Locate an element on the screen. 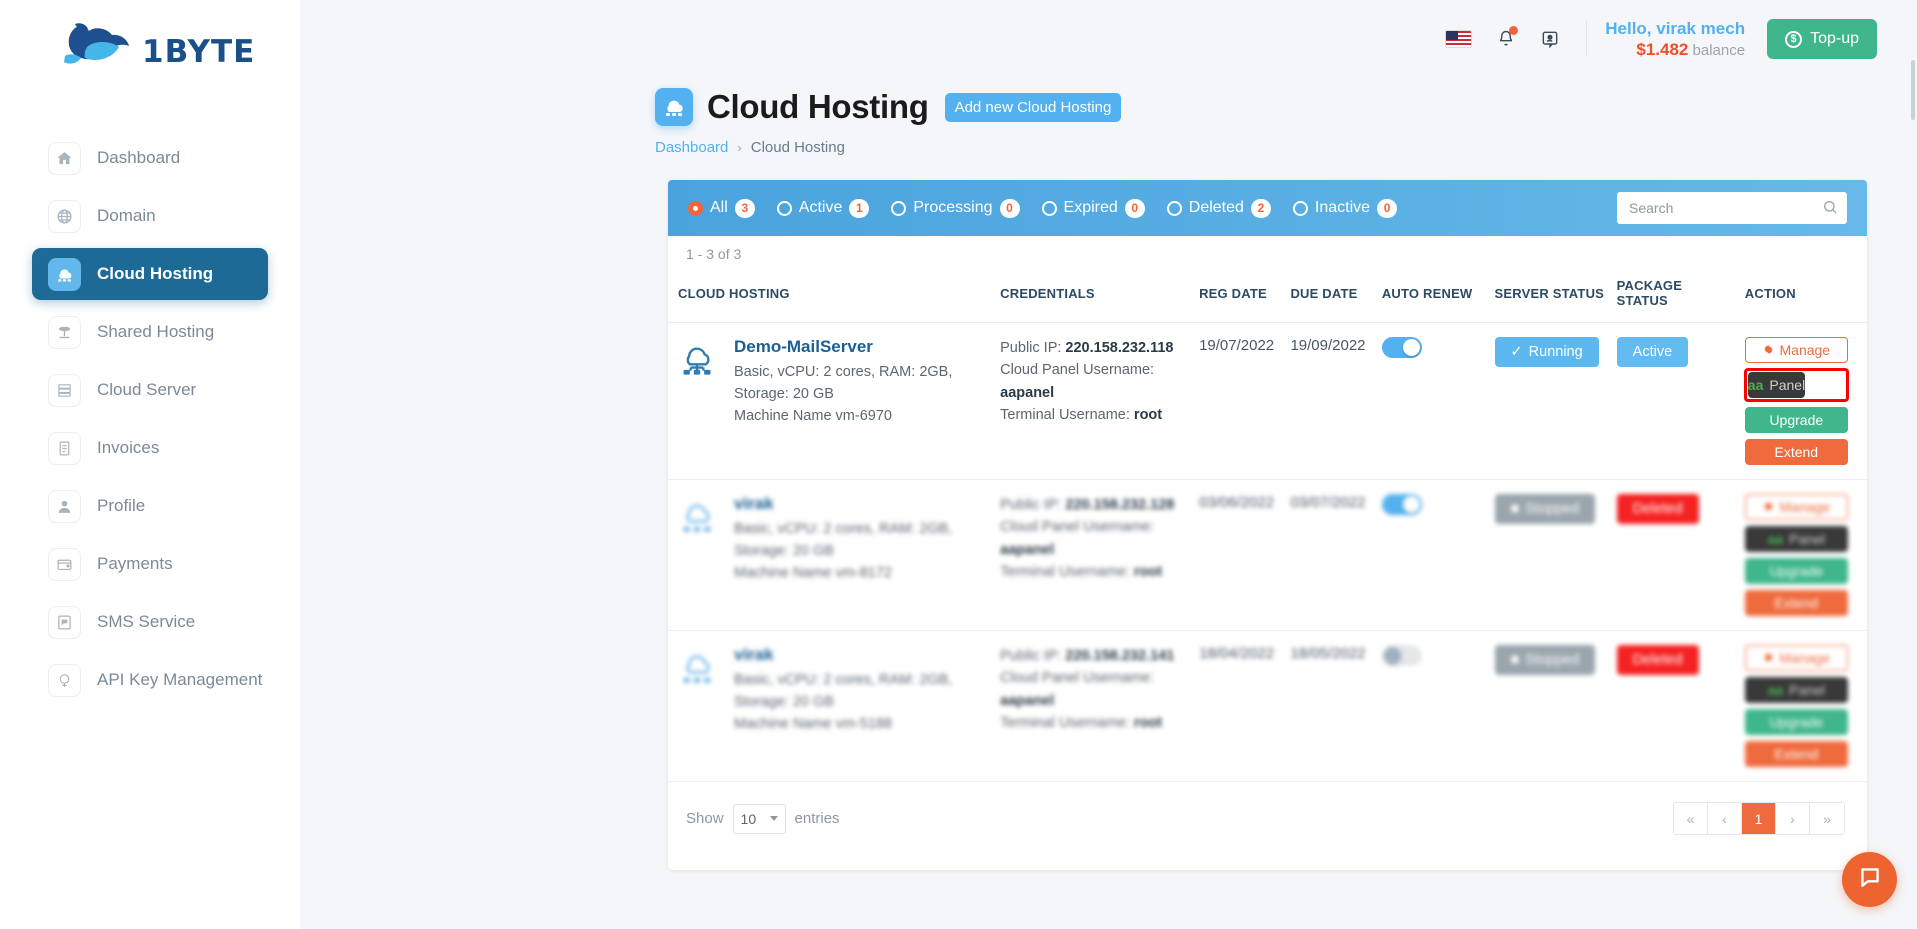 The width and height of the screenshot is (1917, 929). user-greeting-block: Hello, virak mech $1.482 balance is located at coordinates (1675, 39).